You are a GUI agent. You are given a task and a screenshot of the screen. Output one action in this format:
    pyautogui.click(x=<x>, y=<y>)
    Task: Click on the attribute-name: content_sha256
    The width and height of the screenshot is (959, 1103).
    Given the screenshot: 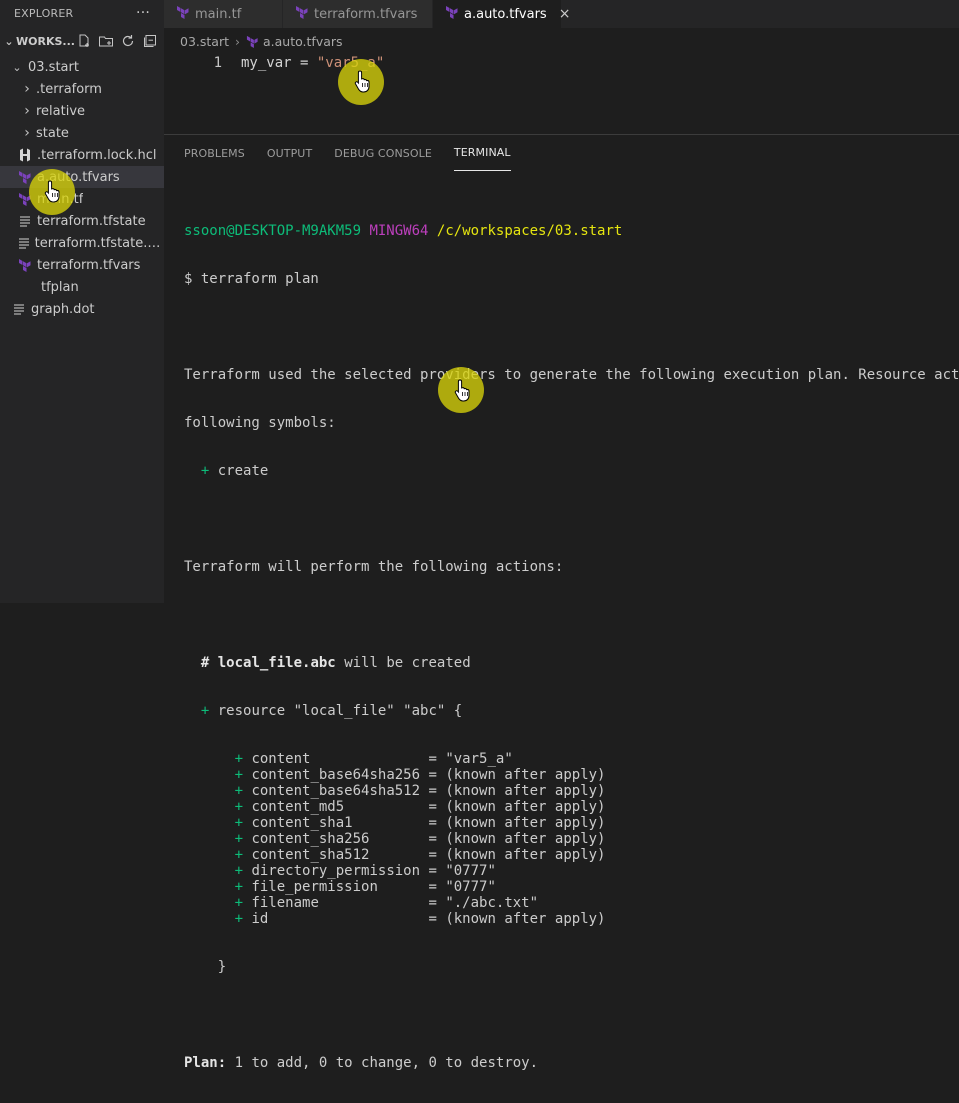 What is the action you would take?
    pyautogui.click(x=340, y=839)
    